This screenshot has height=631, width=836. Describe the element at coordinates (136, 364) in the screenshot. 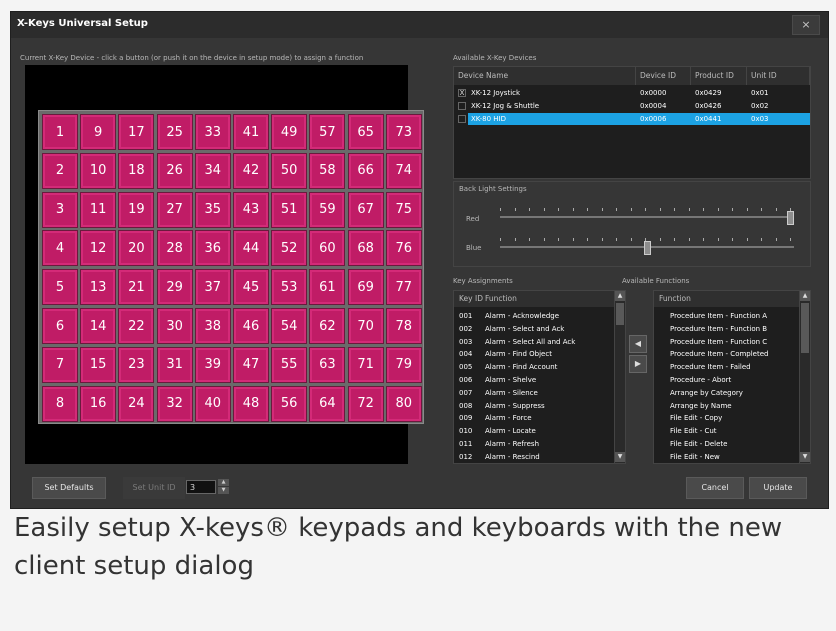

I see `key-button: 23` at that location.